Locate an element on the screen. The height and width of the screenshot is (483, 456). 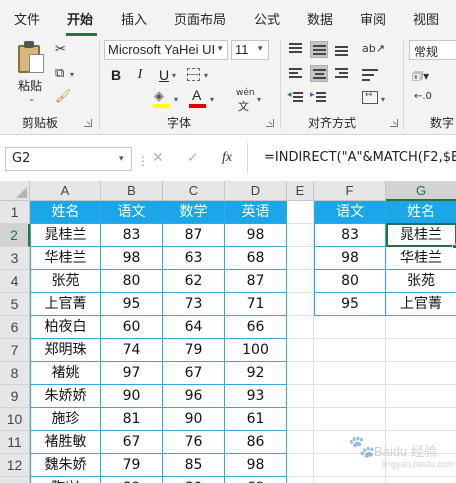
underline-button: U is located at coordinates (164, 75).